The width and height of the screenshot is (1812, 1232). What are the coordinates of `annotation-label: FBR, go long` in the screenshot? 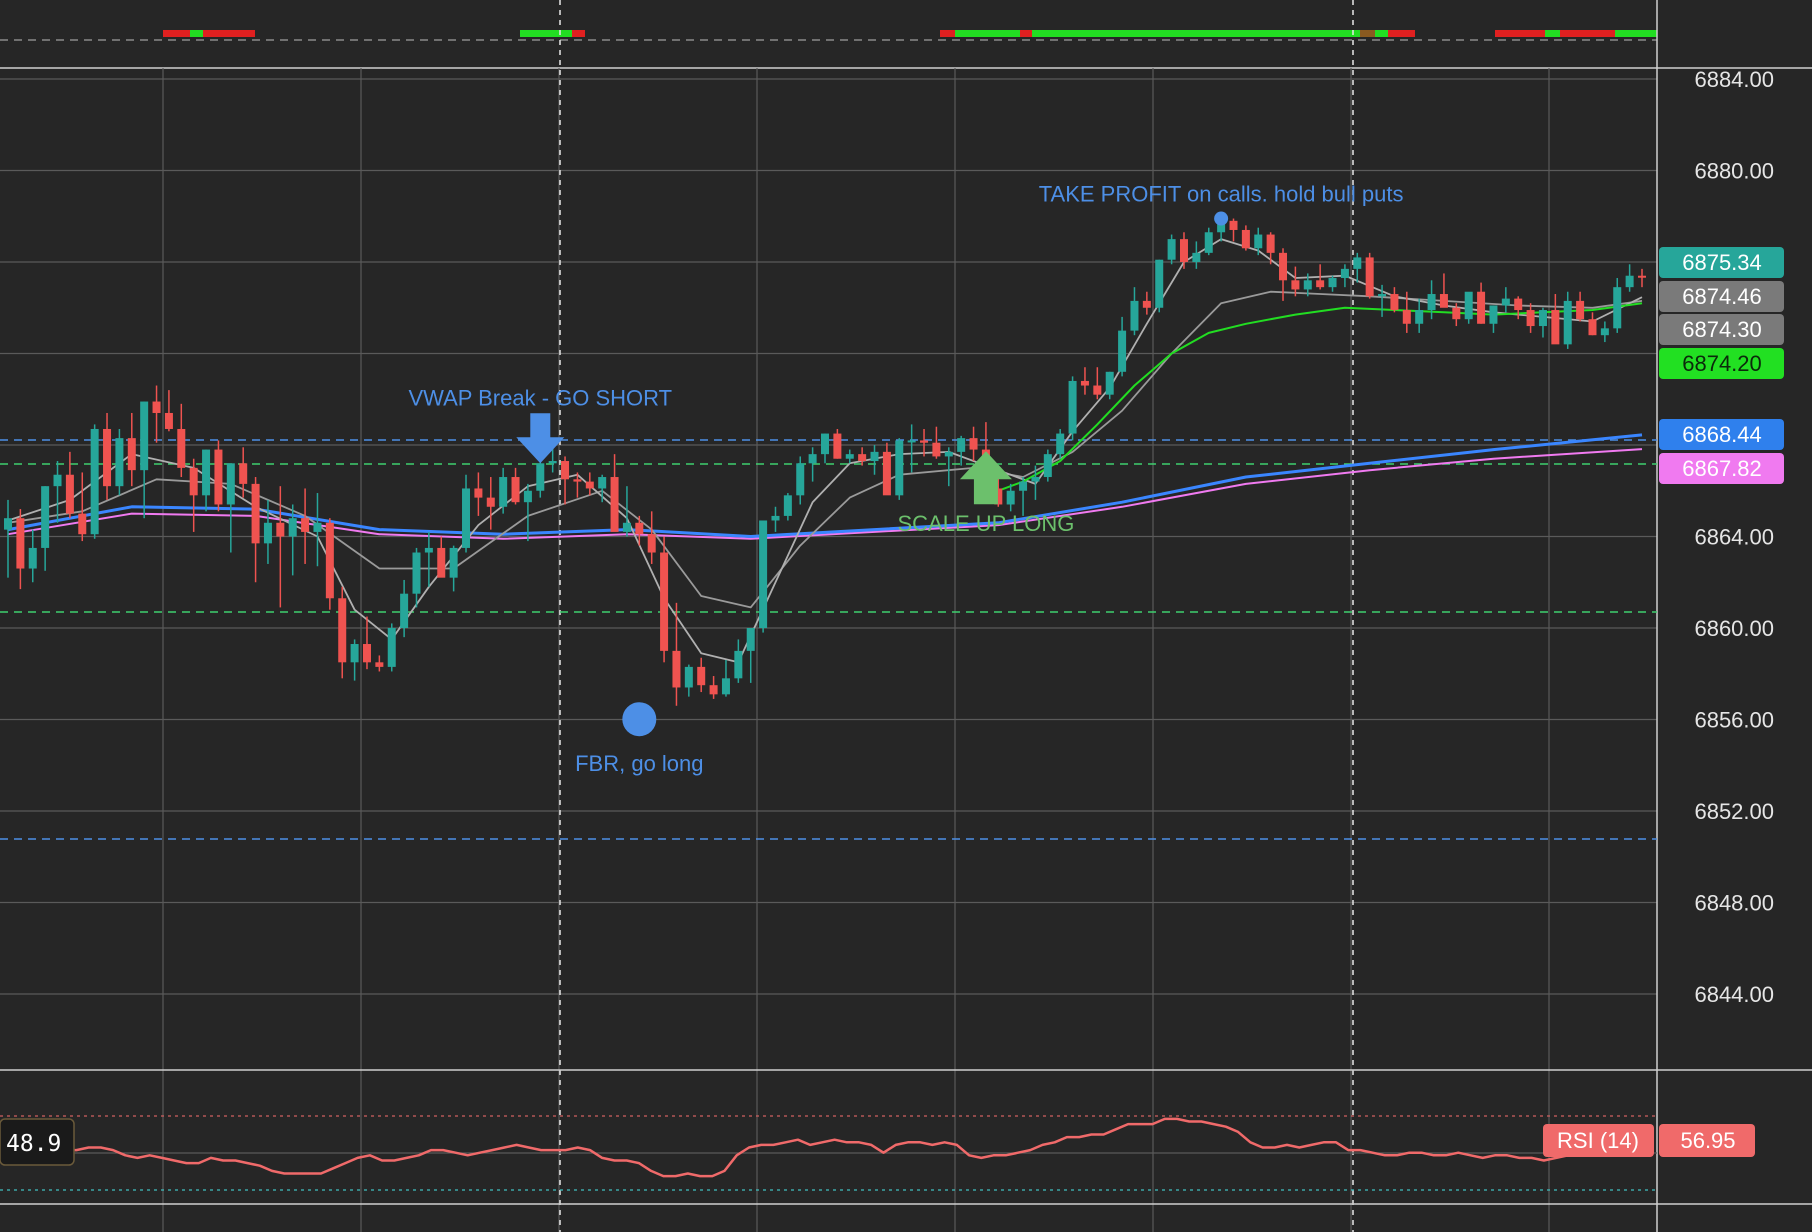 It's located at (639, 763).